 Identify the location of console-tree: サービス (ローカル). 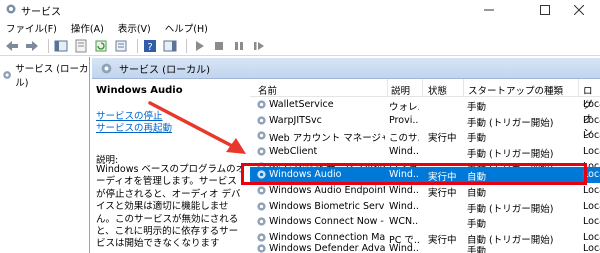
(45, 155).